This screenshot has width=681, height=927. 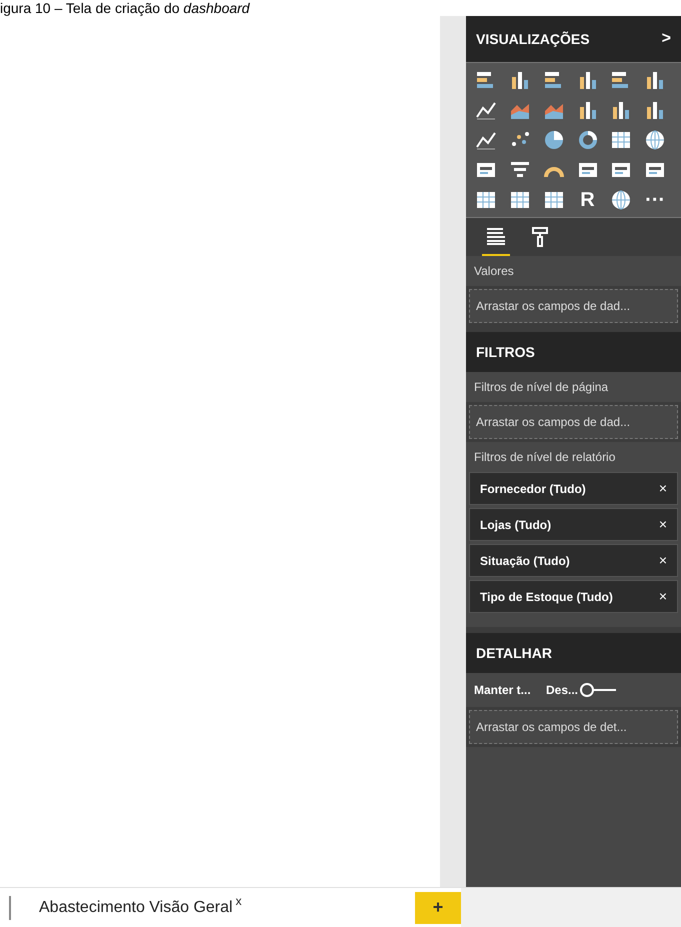 I want to click on section-title: DETALHAR, so click(x=514, y=653).